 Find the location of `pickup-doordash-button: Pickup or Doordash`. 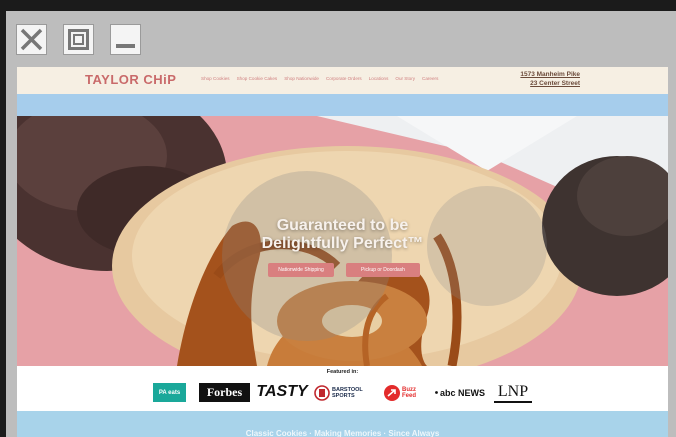

pickup-doordash-button: Pickup or Doordash is located at coordinates (383, 270).